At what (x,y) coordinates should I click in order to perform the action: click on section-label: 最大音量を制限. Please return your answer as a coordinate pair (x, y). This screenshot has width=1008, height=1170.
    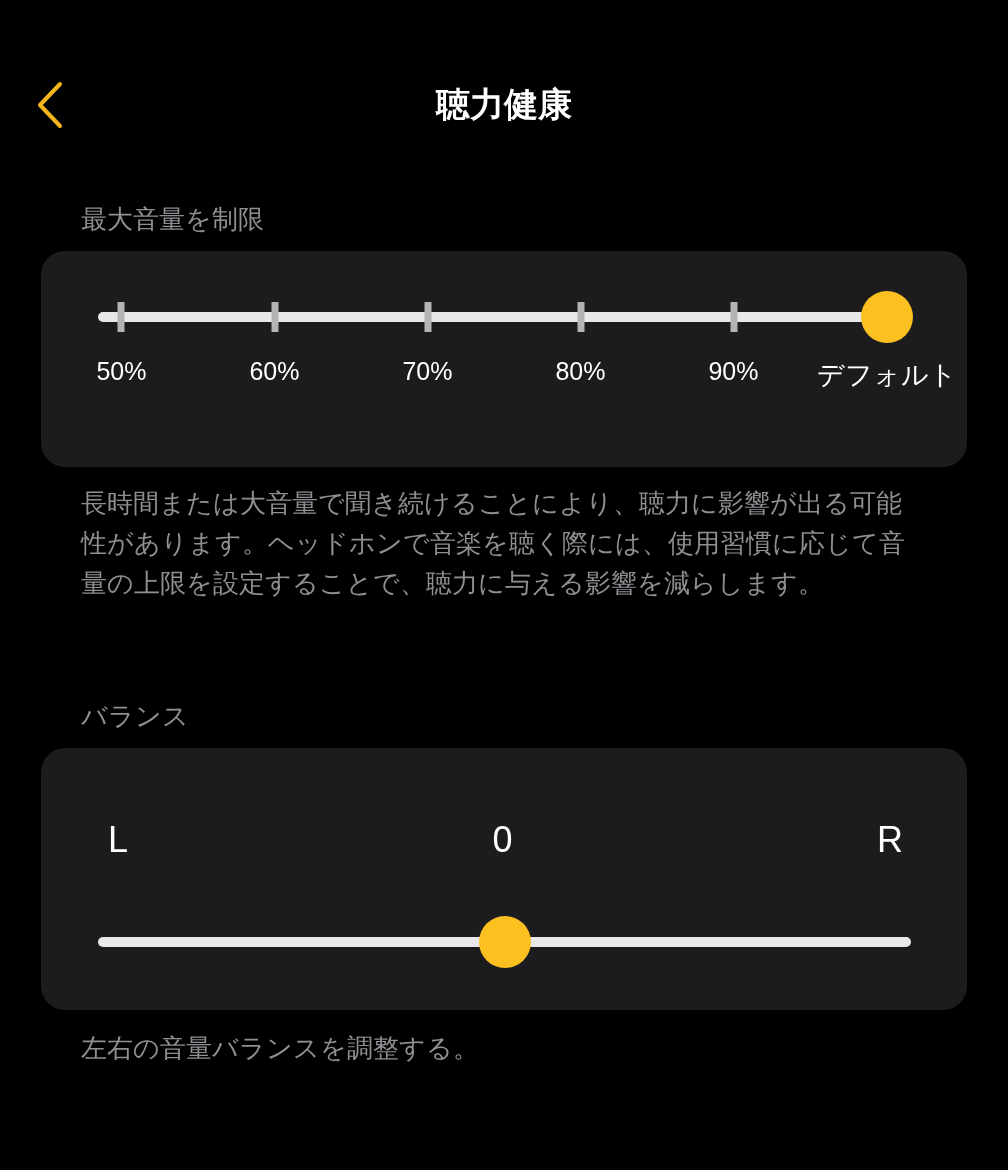
    Looking at the image, I should click on (173, 219).